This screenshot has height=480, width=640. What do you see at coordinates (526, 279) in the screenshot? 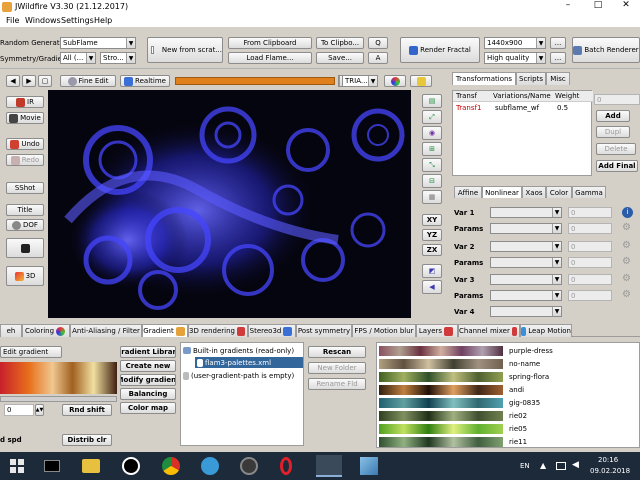
I see `var3-select: ▼` at bounding box center [526, 279].